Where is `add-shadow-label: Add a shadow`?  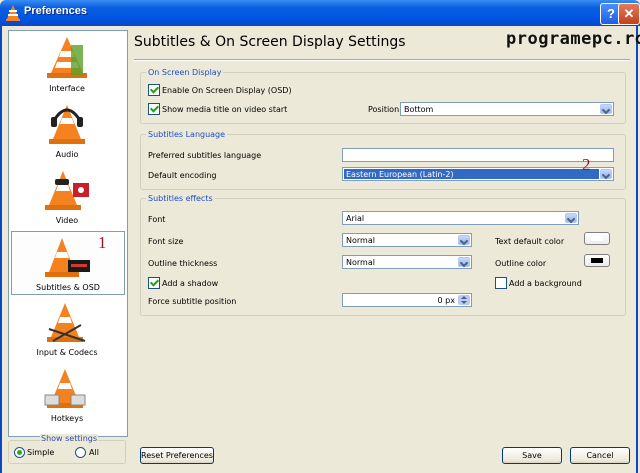
add-shadow-label: Add a shadow is located at coordinates (190, 283).